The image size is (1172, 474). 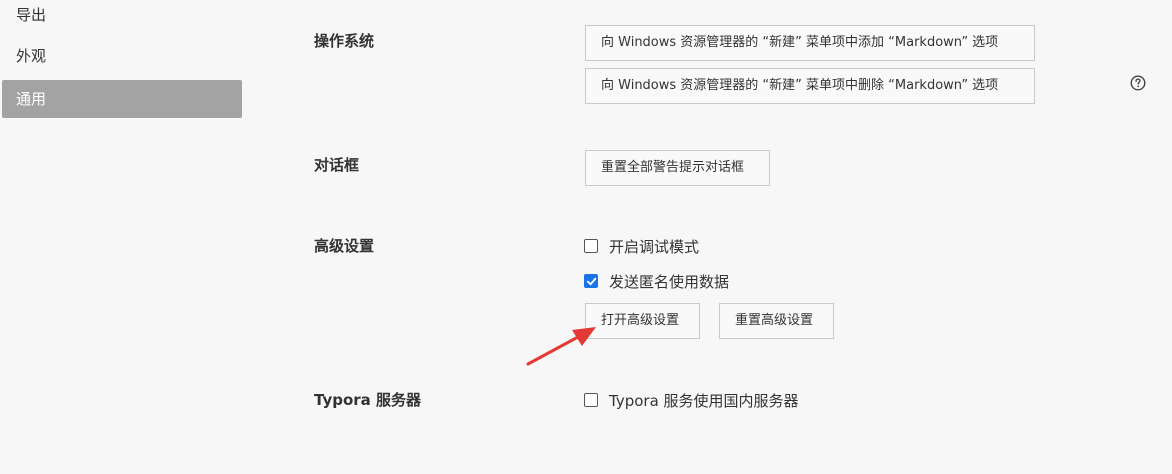 What do you see at coordinates (122, 17) in the screenshot?
I see `sidebar-item-export: 导出` at bounding box center [122, 17].